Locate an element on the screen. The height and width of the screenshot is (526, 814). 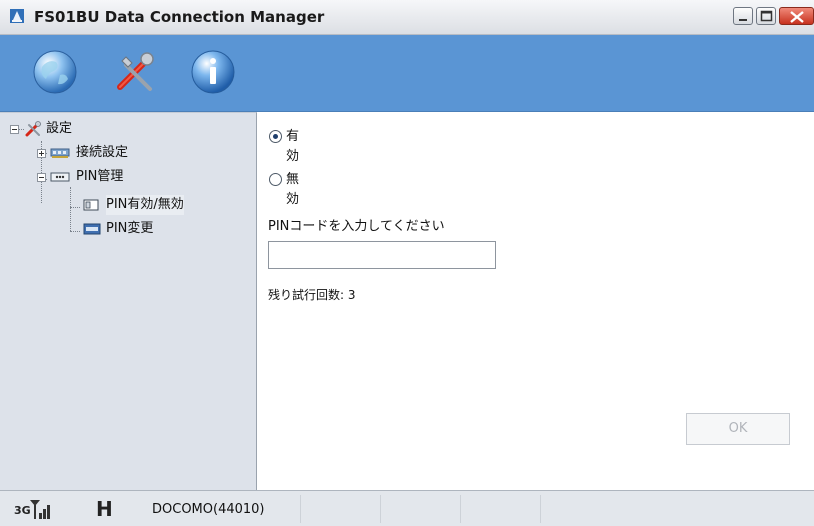
ok-button: OK is located at coordinates (738, 429).